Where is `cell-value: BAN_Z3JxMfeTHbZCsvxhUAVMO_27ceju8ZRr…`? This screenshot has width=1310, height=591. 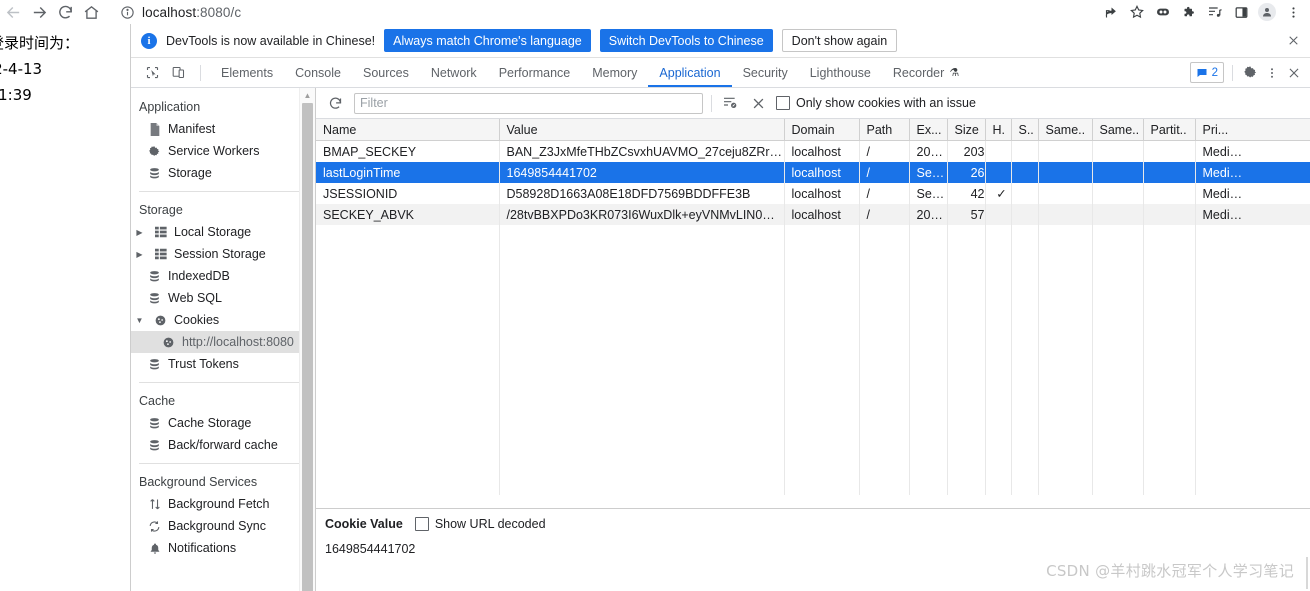
cell-value: BAN_Z3JxMfeTHbZCsvxhUAVMO_27ceju8ZRr… is located at coordinates (642, 151).